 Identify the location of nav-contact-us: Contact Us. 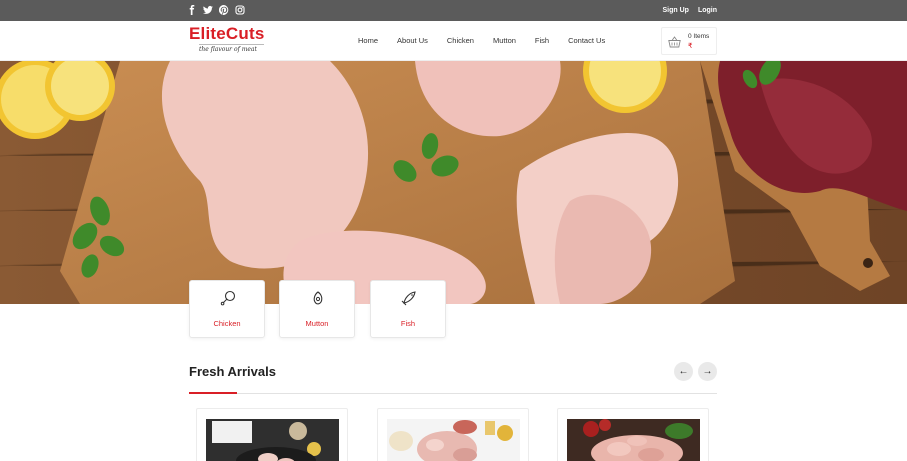
(586, 41).